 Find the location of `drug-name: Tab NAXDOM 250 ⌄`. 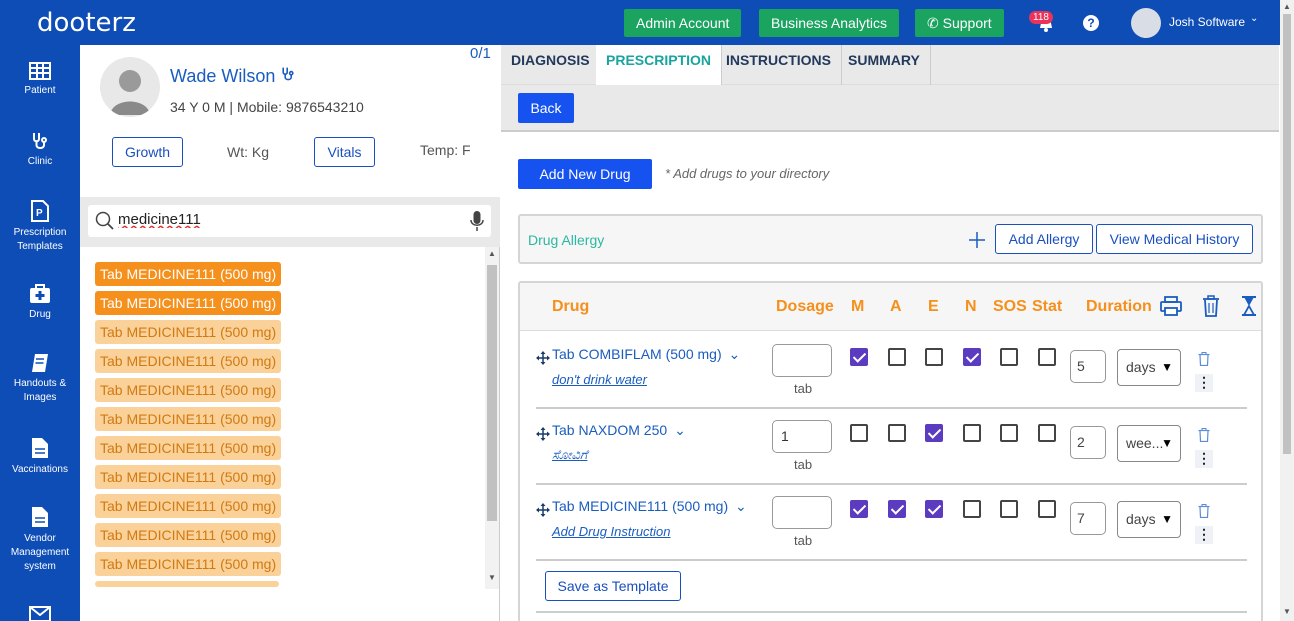

drug-name: Tab NAXDOM 250 ⌄ is located at coordinates (619, 430).